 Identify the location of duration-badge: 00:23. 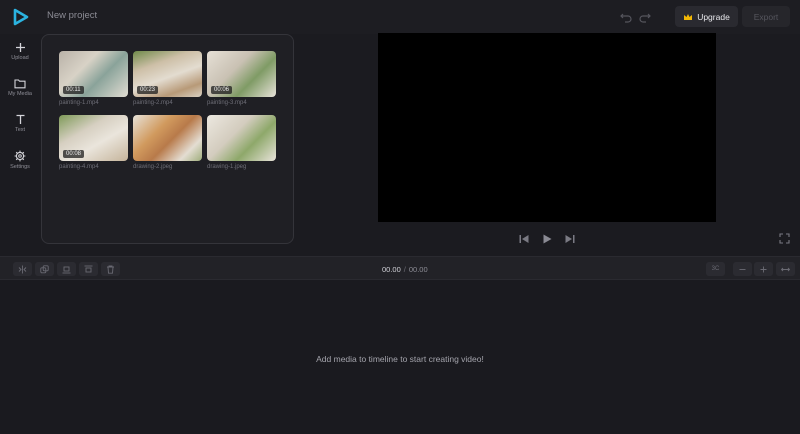
(148, 90).